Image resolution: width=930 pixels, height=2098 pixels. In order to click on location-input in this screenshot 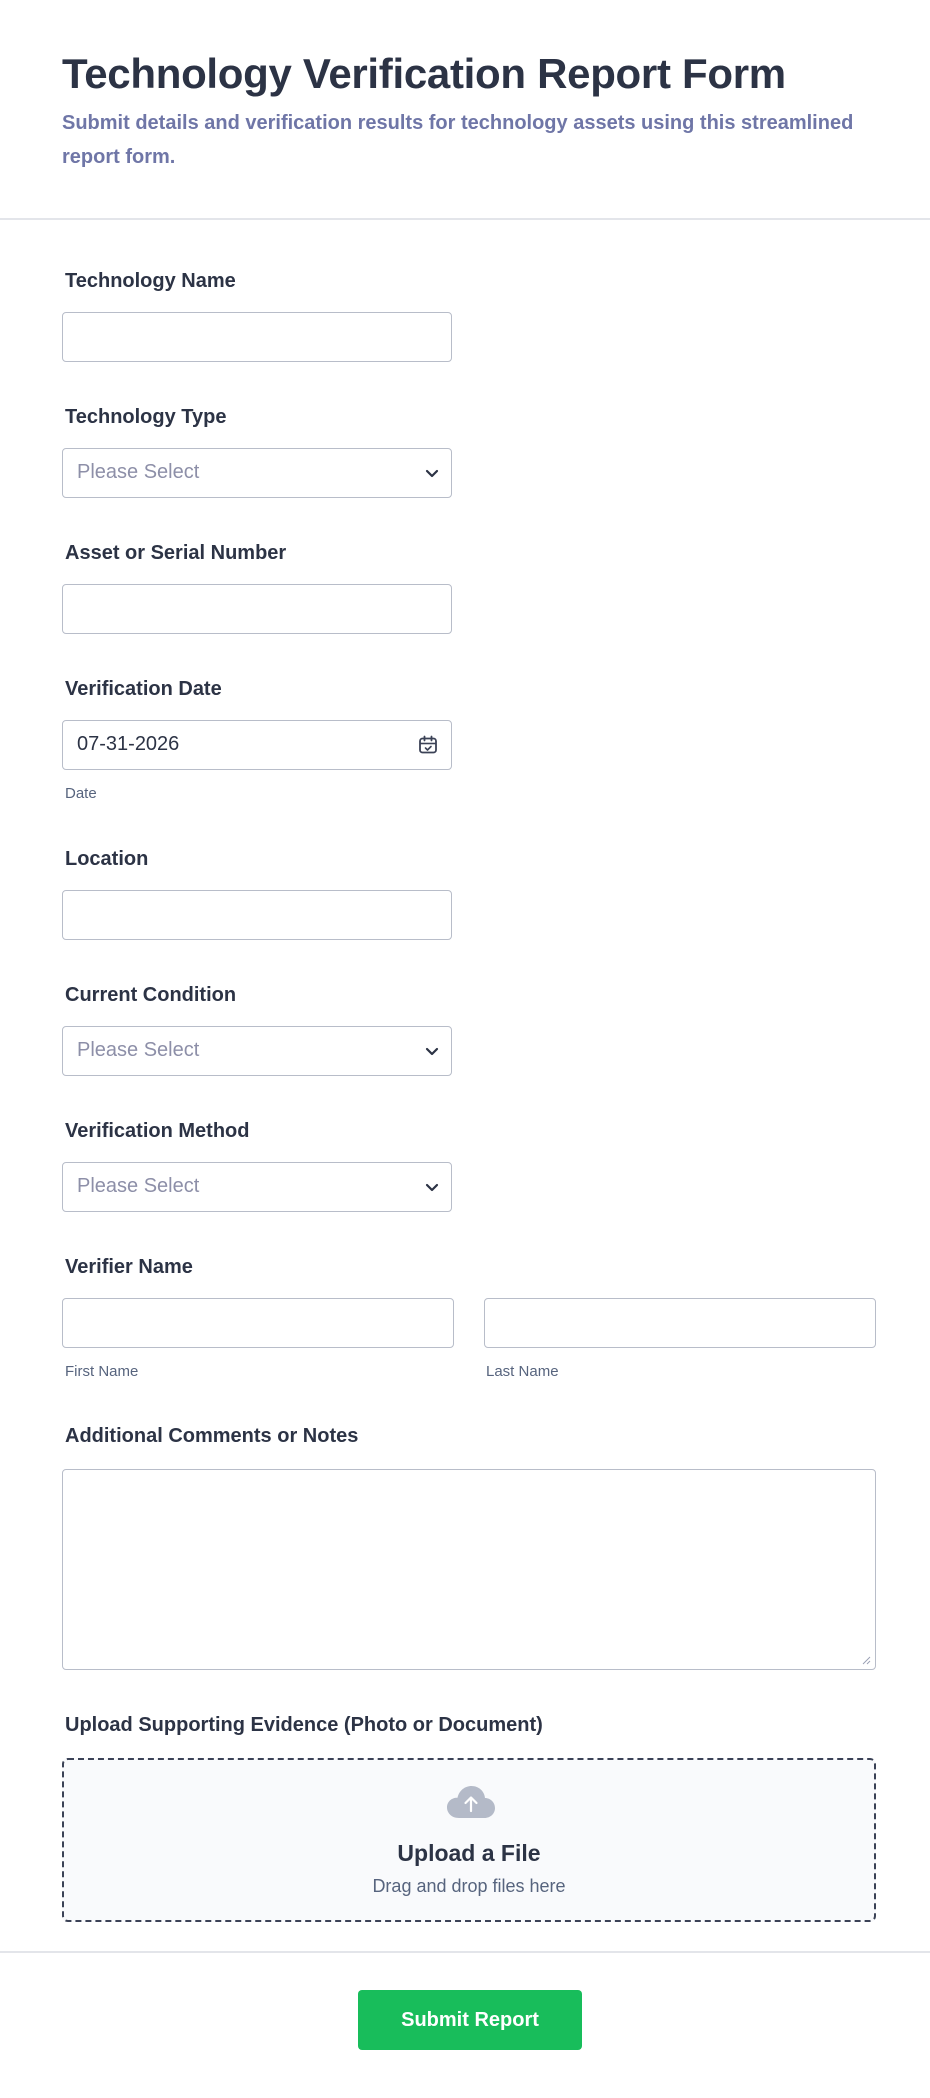, I will do `click(257, 915)`.